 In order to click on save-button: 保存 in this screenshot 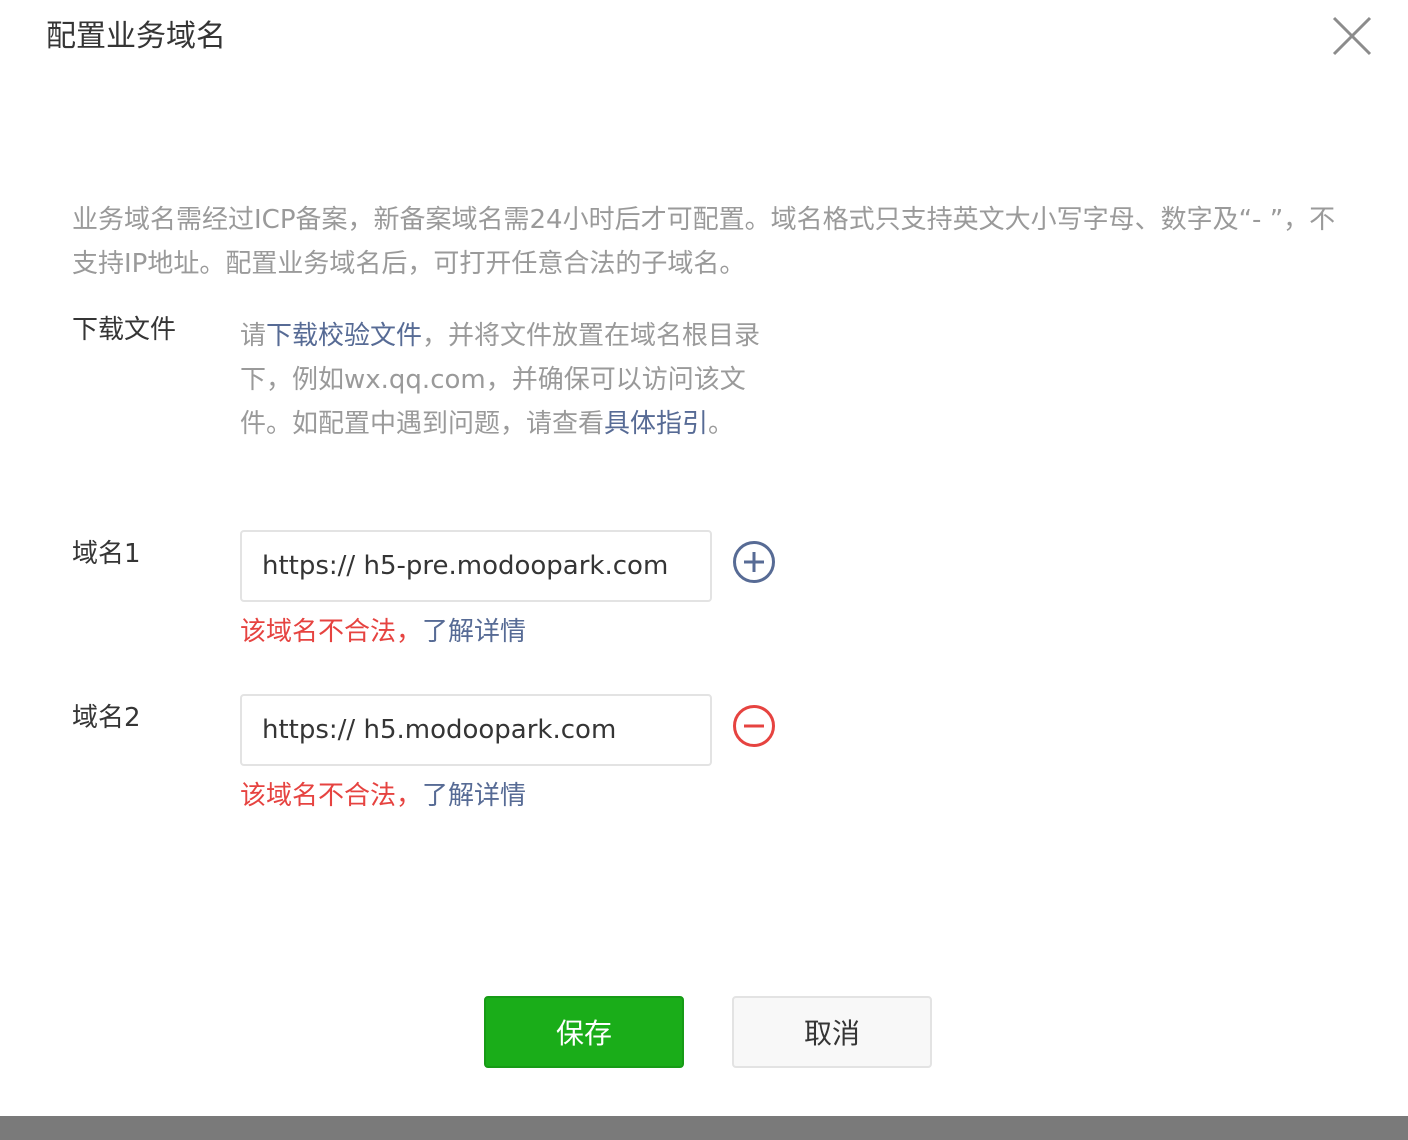, I will do `click(584, 1032)`.